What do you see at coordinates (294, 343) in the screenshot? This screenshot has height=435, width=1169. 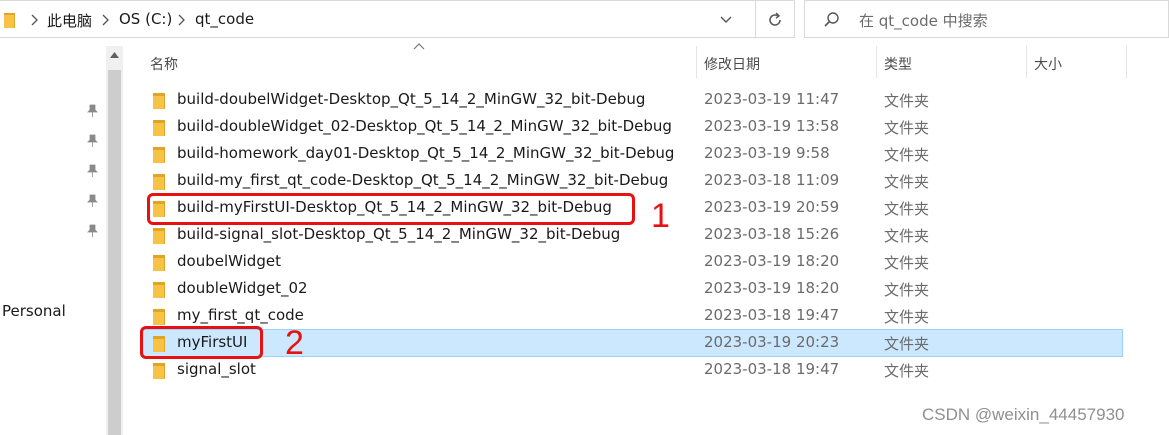 I see `annotation-label-2: 2` at bounding box center [294, 343].